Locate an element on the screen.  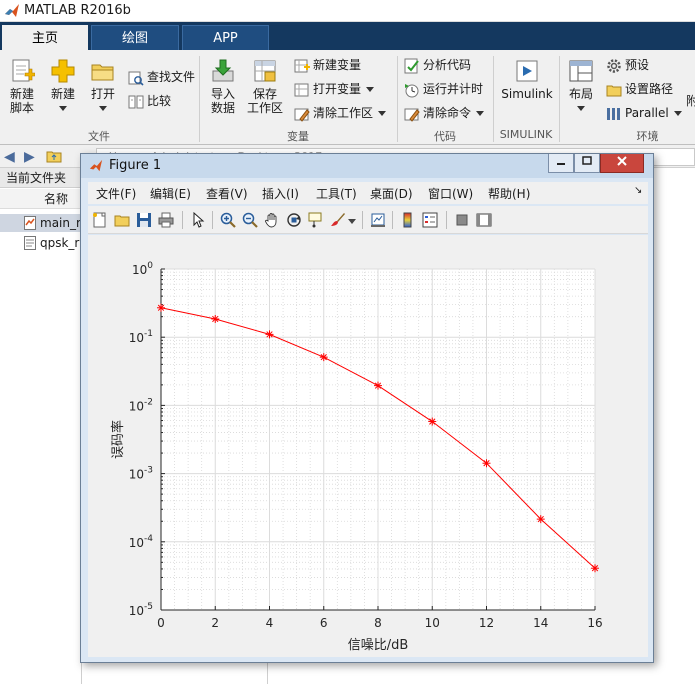
brush-icon is located at coordinates (338, 220).